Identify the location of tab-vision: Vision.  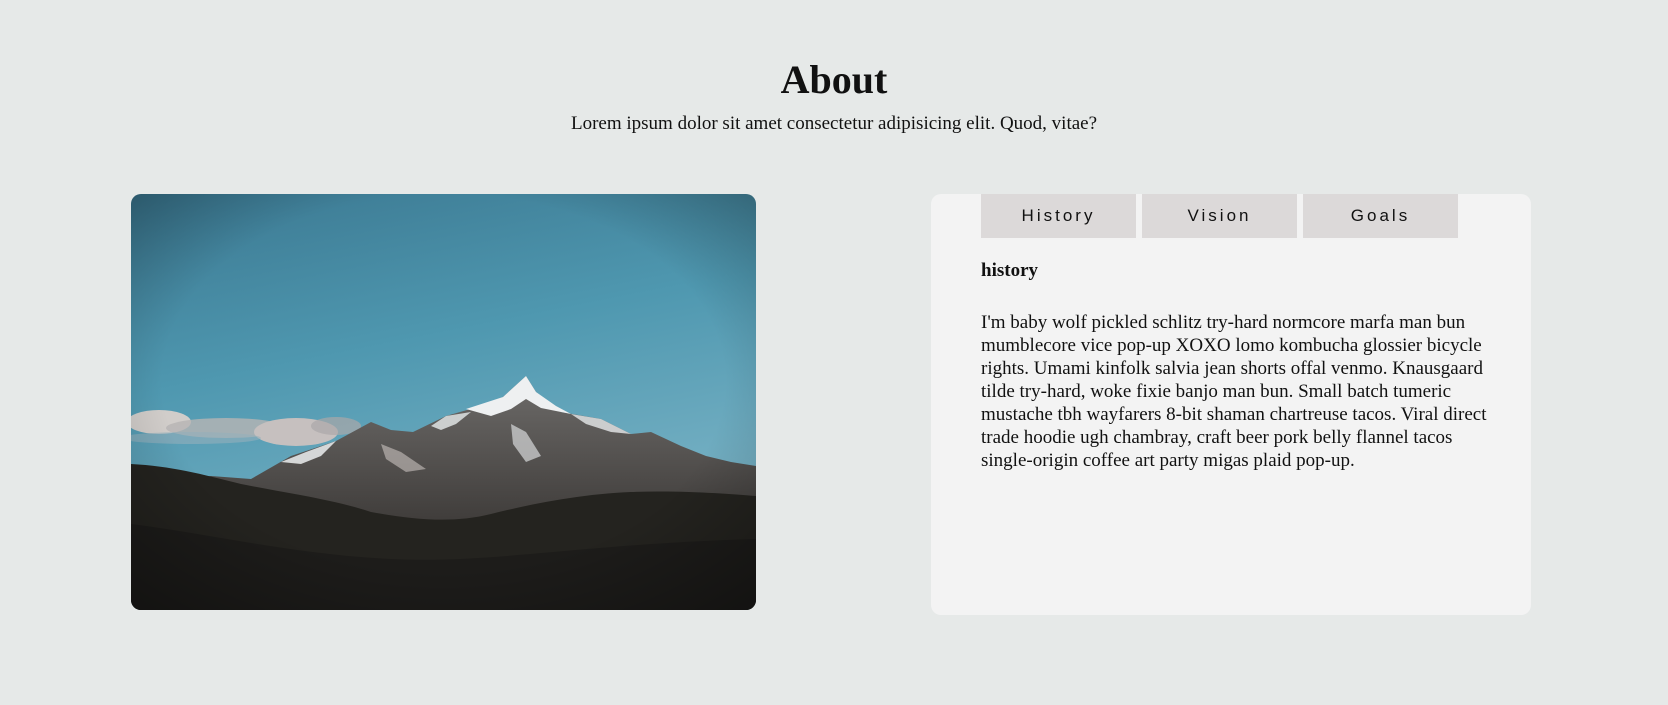
(1219, 216).